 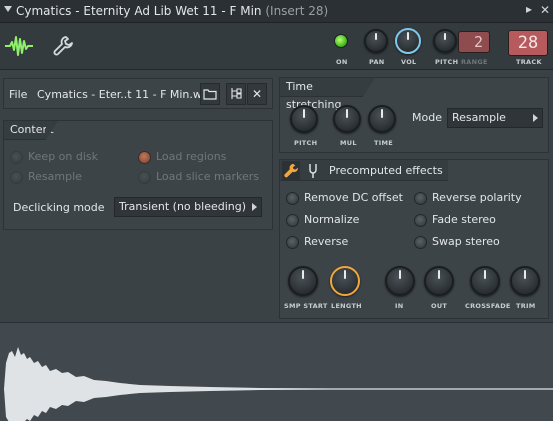 I want to click on audio-clip-icon, so click(x=19, y=46).